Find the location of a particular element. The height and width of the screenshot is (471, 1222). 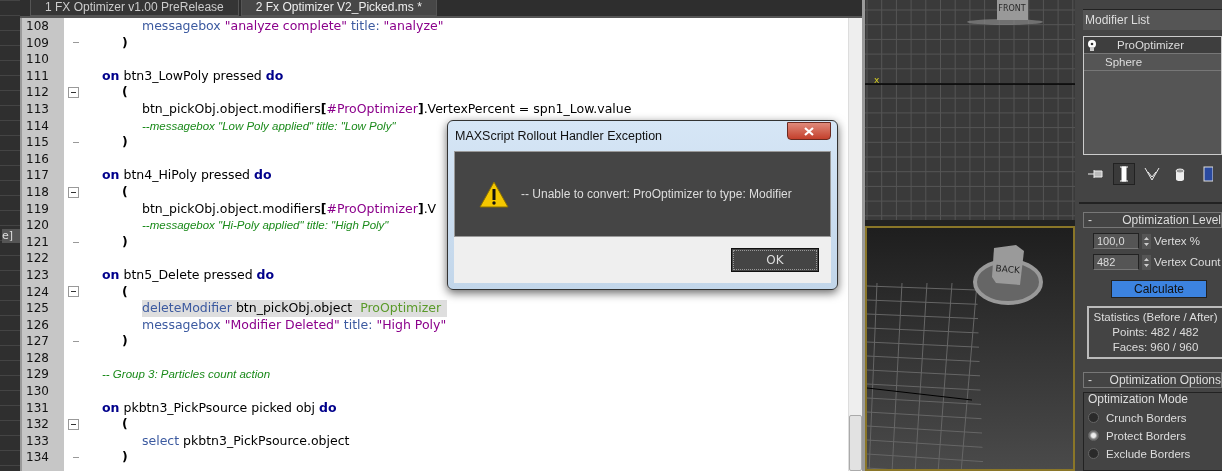

line-number: 118 is located at coordinates (37, 192).